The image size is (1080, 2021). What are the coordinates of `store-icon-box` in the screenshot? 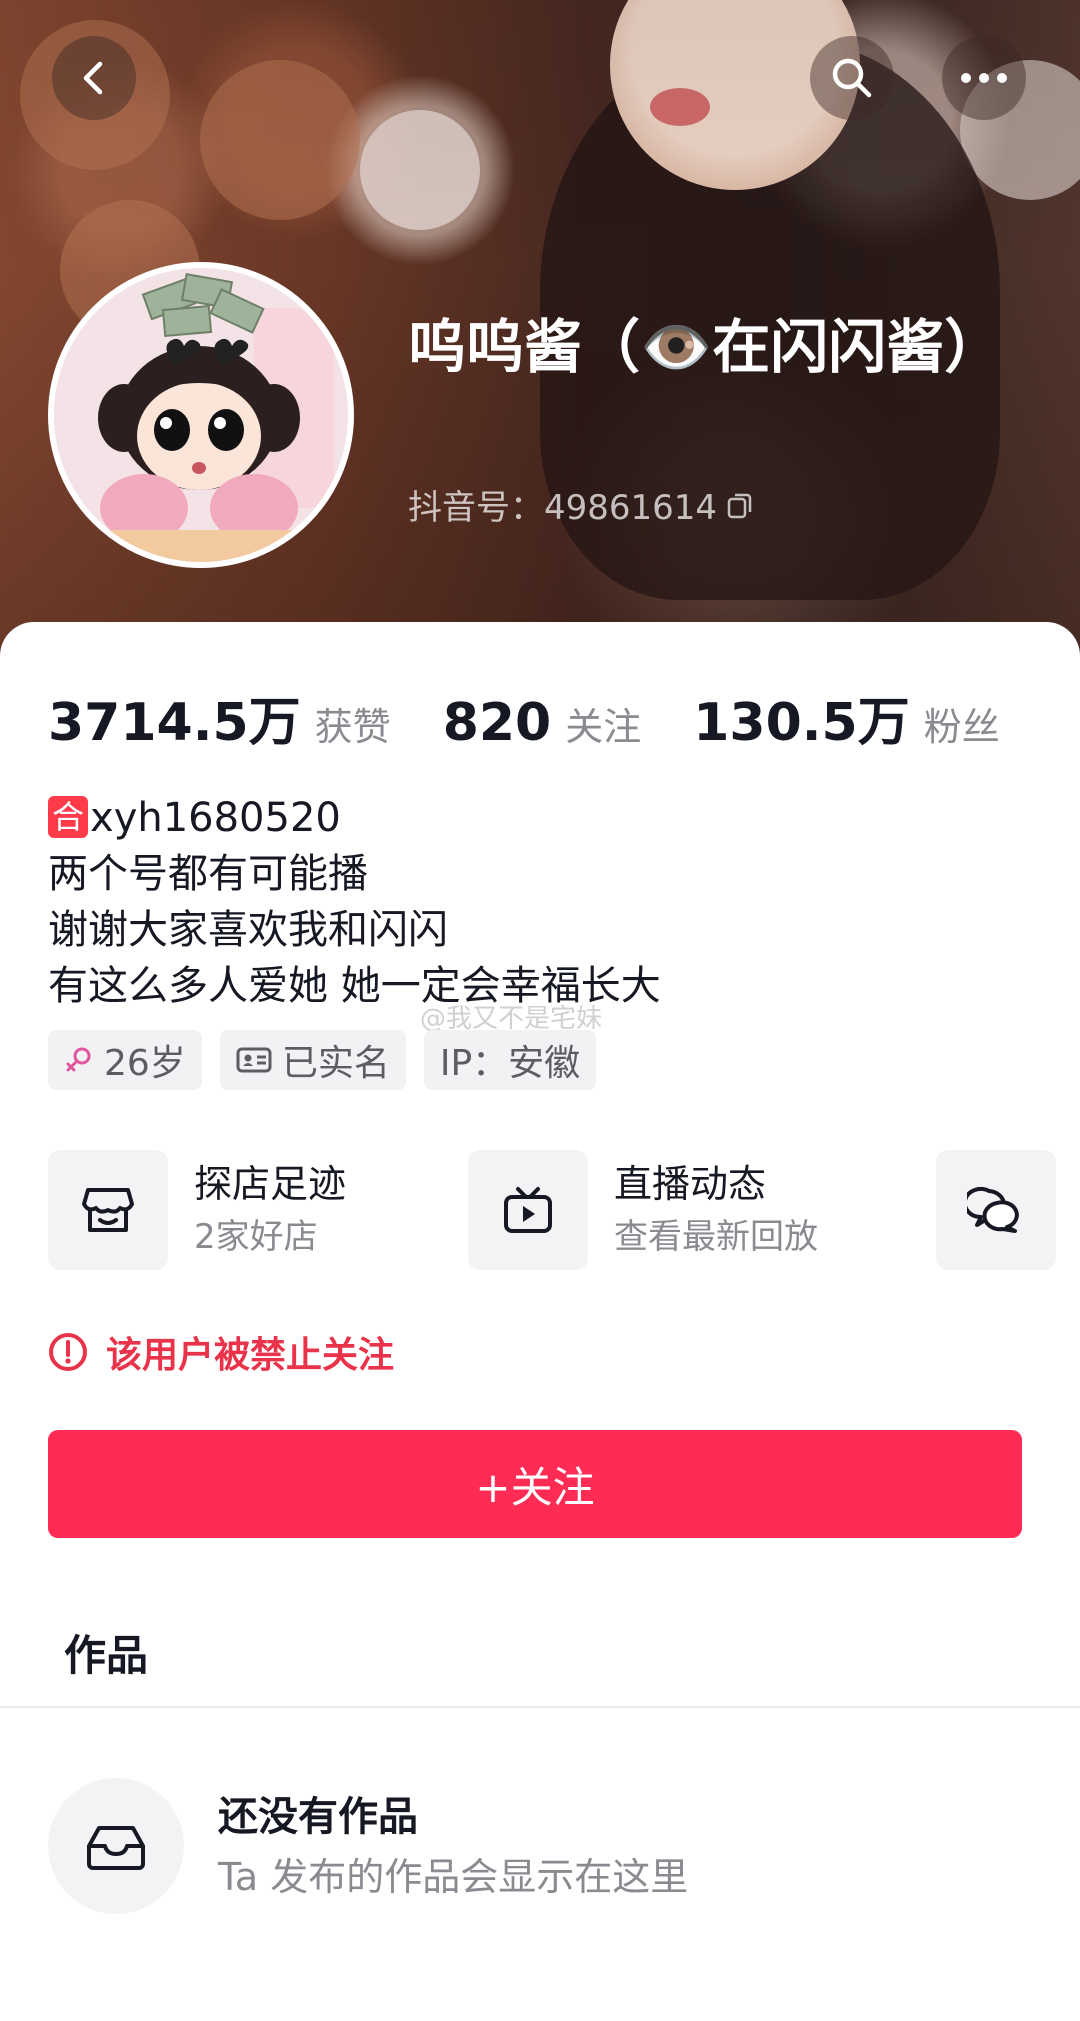 It's located at (108, 1210).